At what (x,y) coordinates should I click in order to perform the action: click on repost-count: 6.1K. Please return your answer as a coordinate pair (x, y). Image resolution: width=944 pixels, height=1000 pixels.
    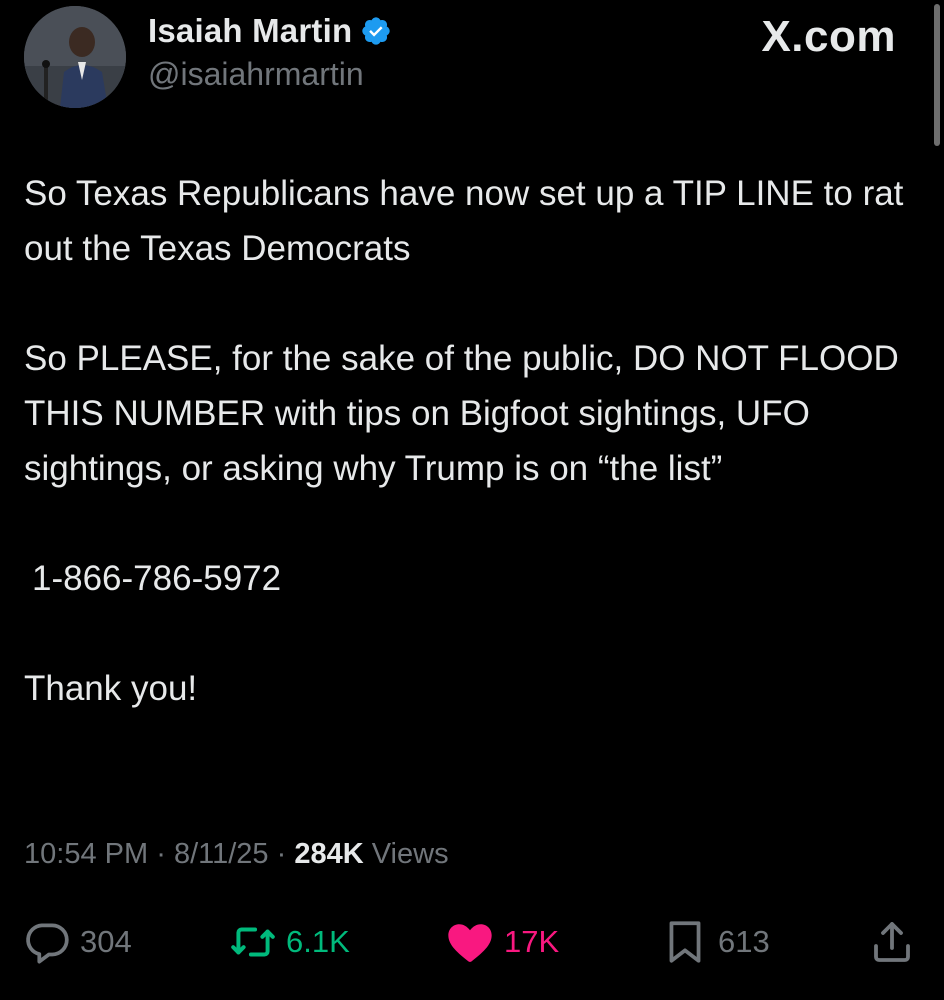
    Looking at the image, I should click on (318, 941).